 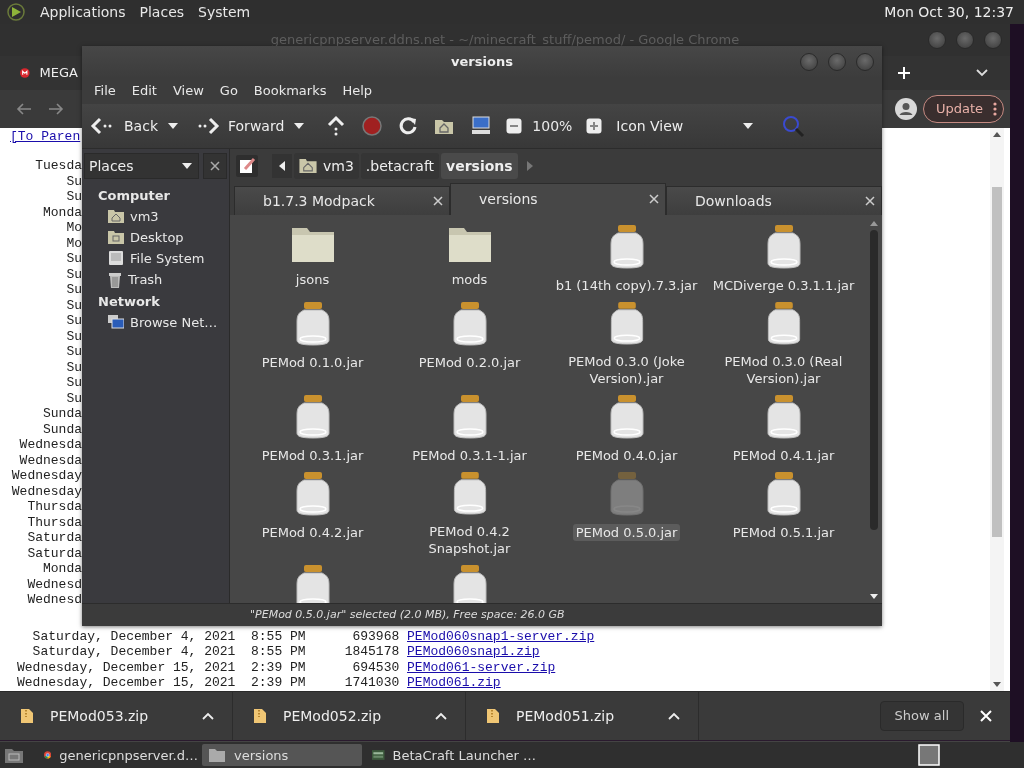 I want to click on file-name-label: mods, so click(x=469, y=279).